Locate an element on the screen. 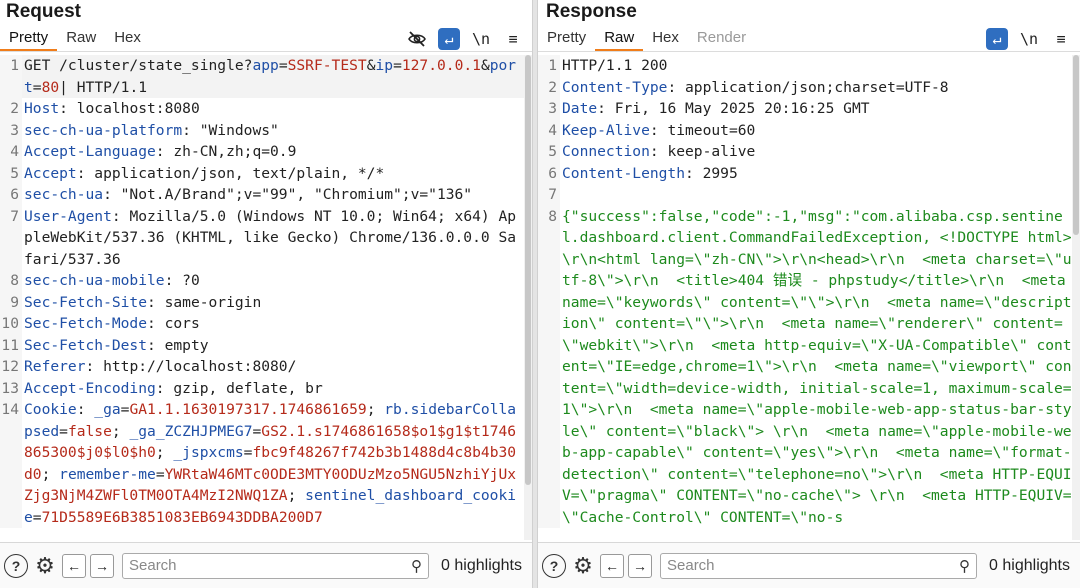 The width and height of the screenshot is (1080, 588). request-search-bar: ? ⚙ ← → ⚲ 0 highlights is located at coordinates (266, 565).